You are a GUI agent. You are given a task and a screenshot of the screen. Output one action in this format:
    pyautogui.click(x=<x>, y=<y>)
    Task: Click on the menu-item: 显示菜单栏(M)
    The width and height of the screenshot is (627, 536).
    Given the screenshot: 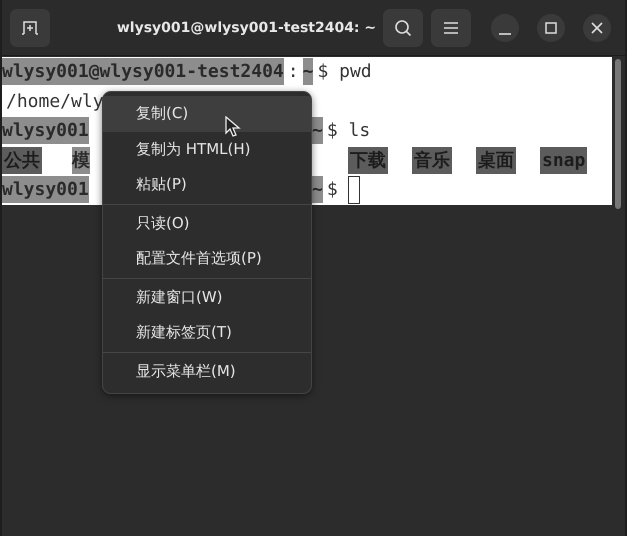 What is the action you would take?
    pyautogui.click(x=207, y=371)
    